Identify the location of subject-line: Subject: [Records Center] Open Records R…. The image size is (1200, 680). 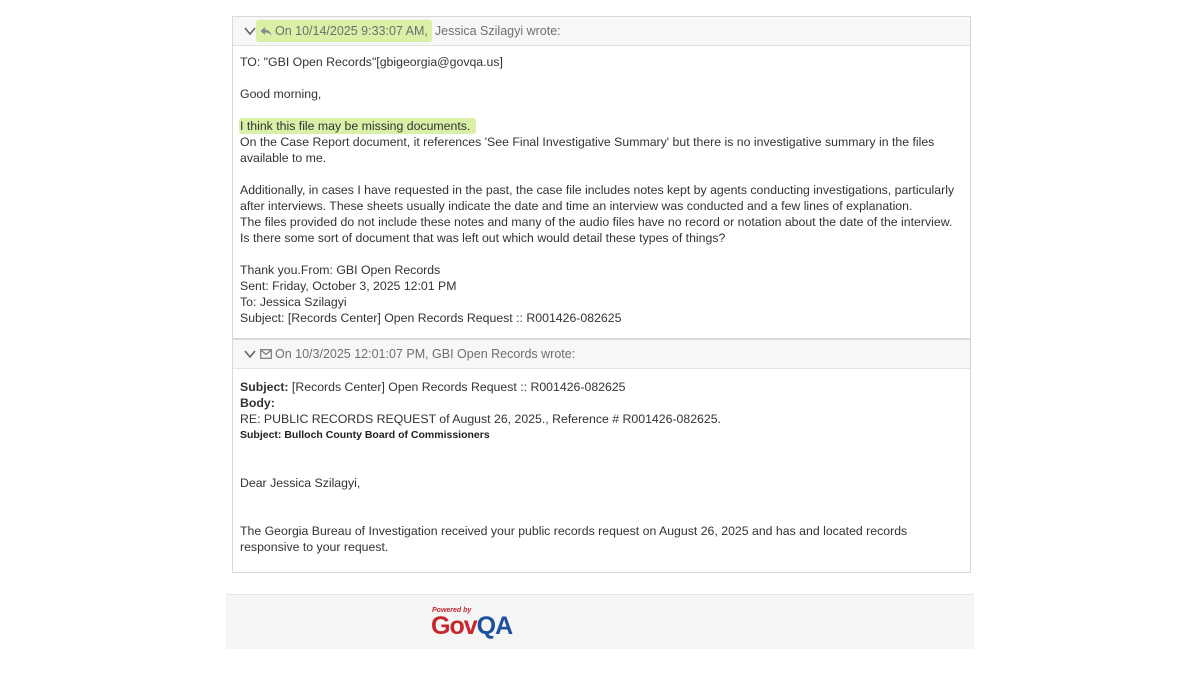
(431, 318).